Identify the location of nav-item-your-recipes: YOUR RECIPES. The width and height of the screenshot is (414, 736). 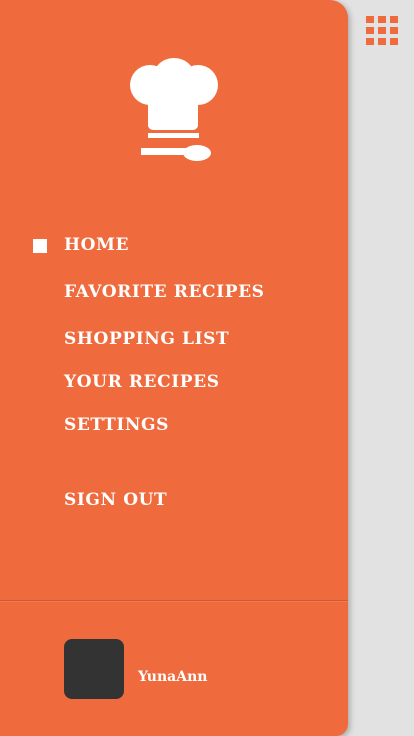
(142, 382).